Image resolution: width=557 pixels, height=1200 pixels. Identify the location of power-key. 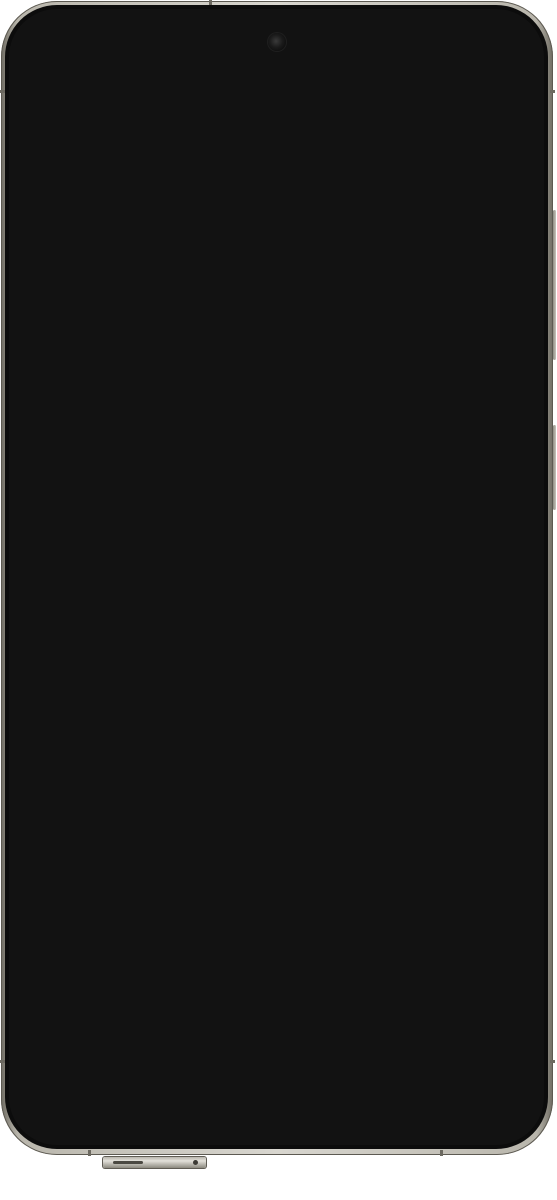
(554, 467).